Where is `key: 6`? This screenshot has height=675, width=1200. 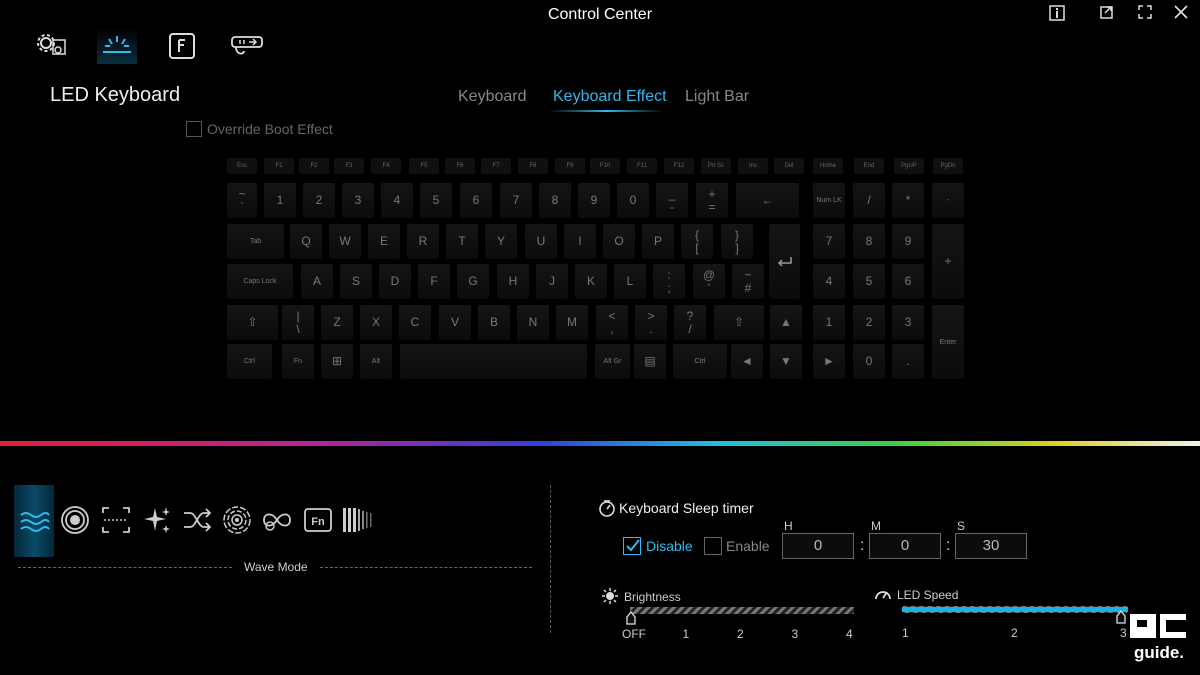
key: 6 is located at coordinates (476, 200).